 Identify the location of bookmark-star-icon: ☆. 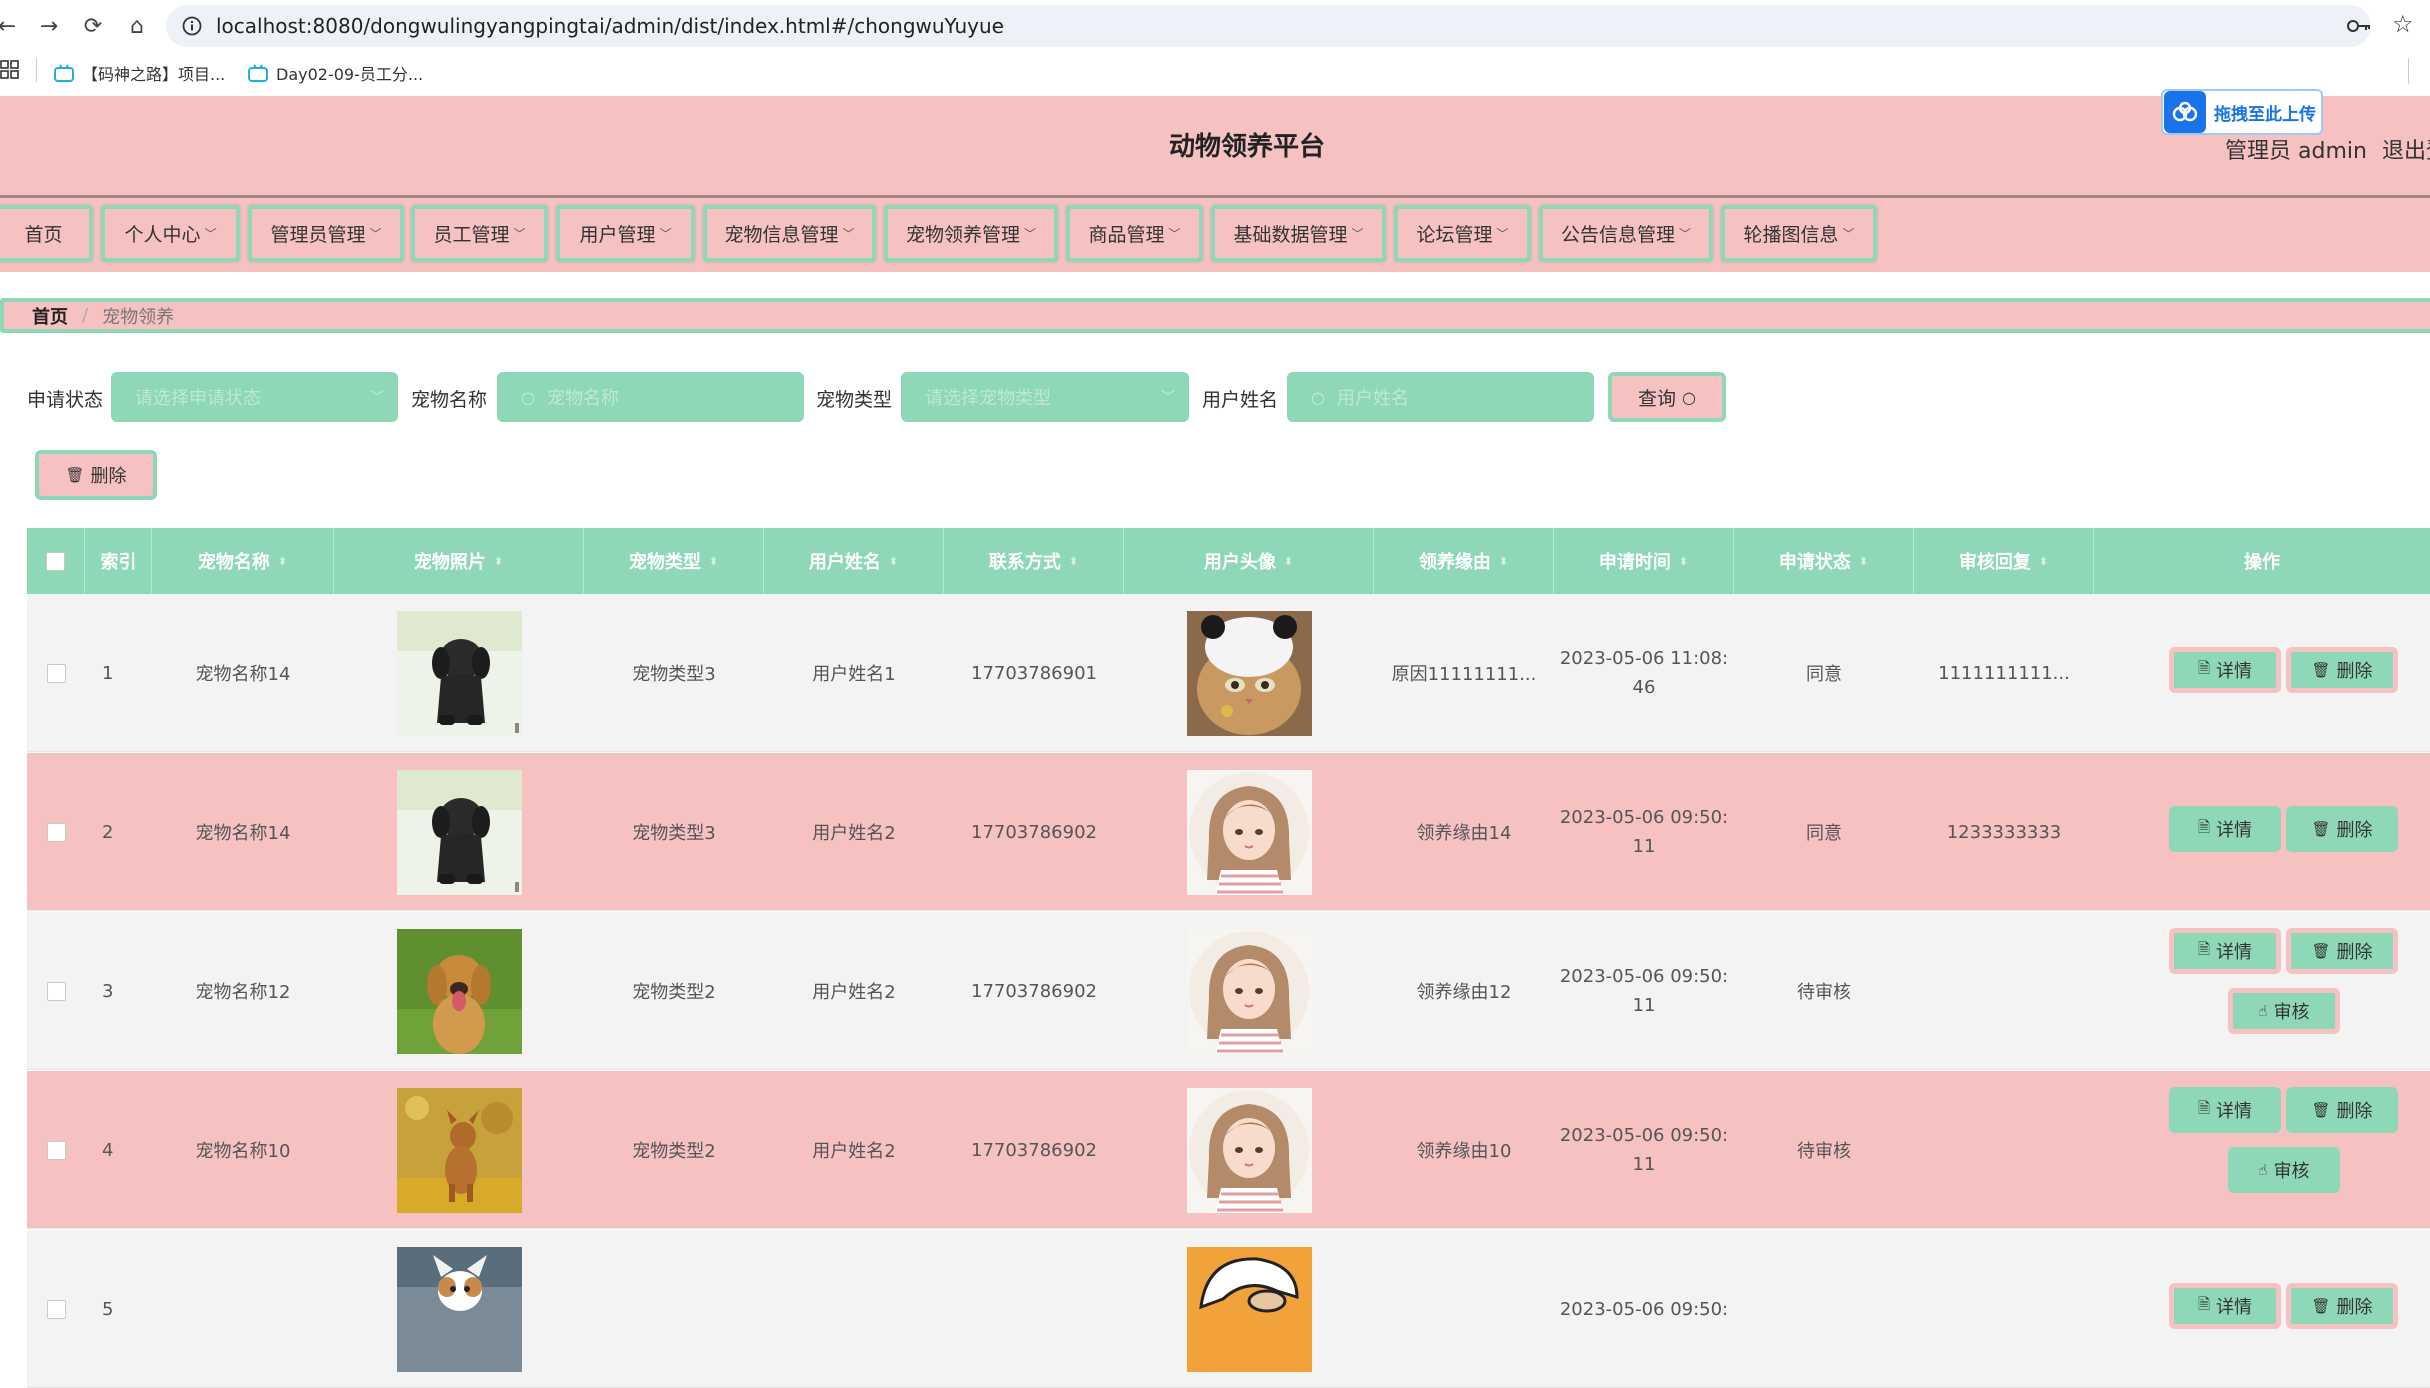
(2403, 24).